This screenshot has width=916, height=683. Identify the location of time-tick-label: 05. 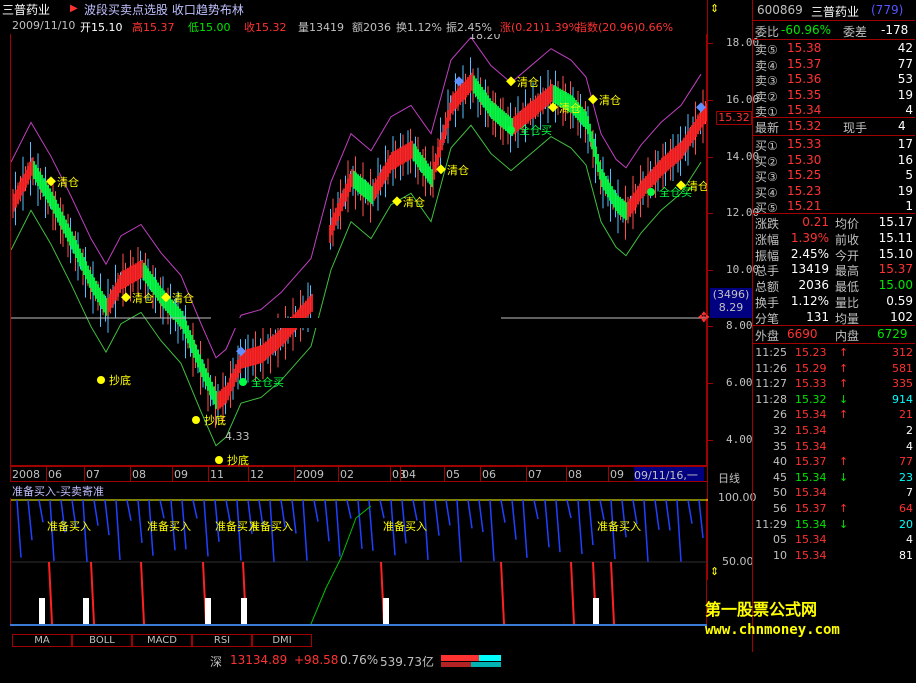
(453, 474).